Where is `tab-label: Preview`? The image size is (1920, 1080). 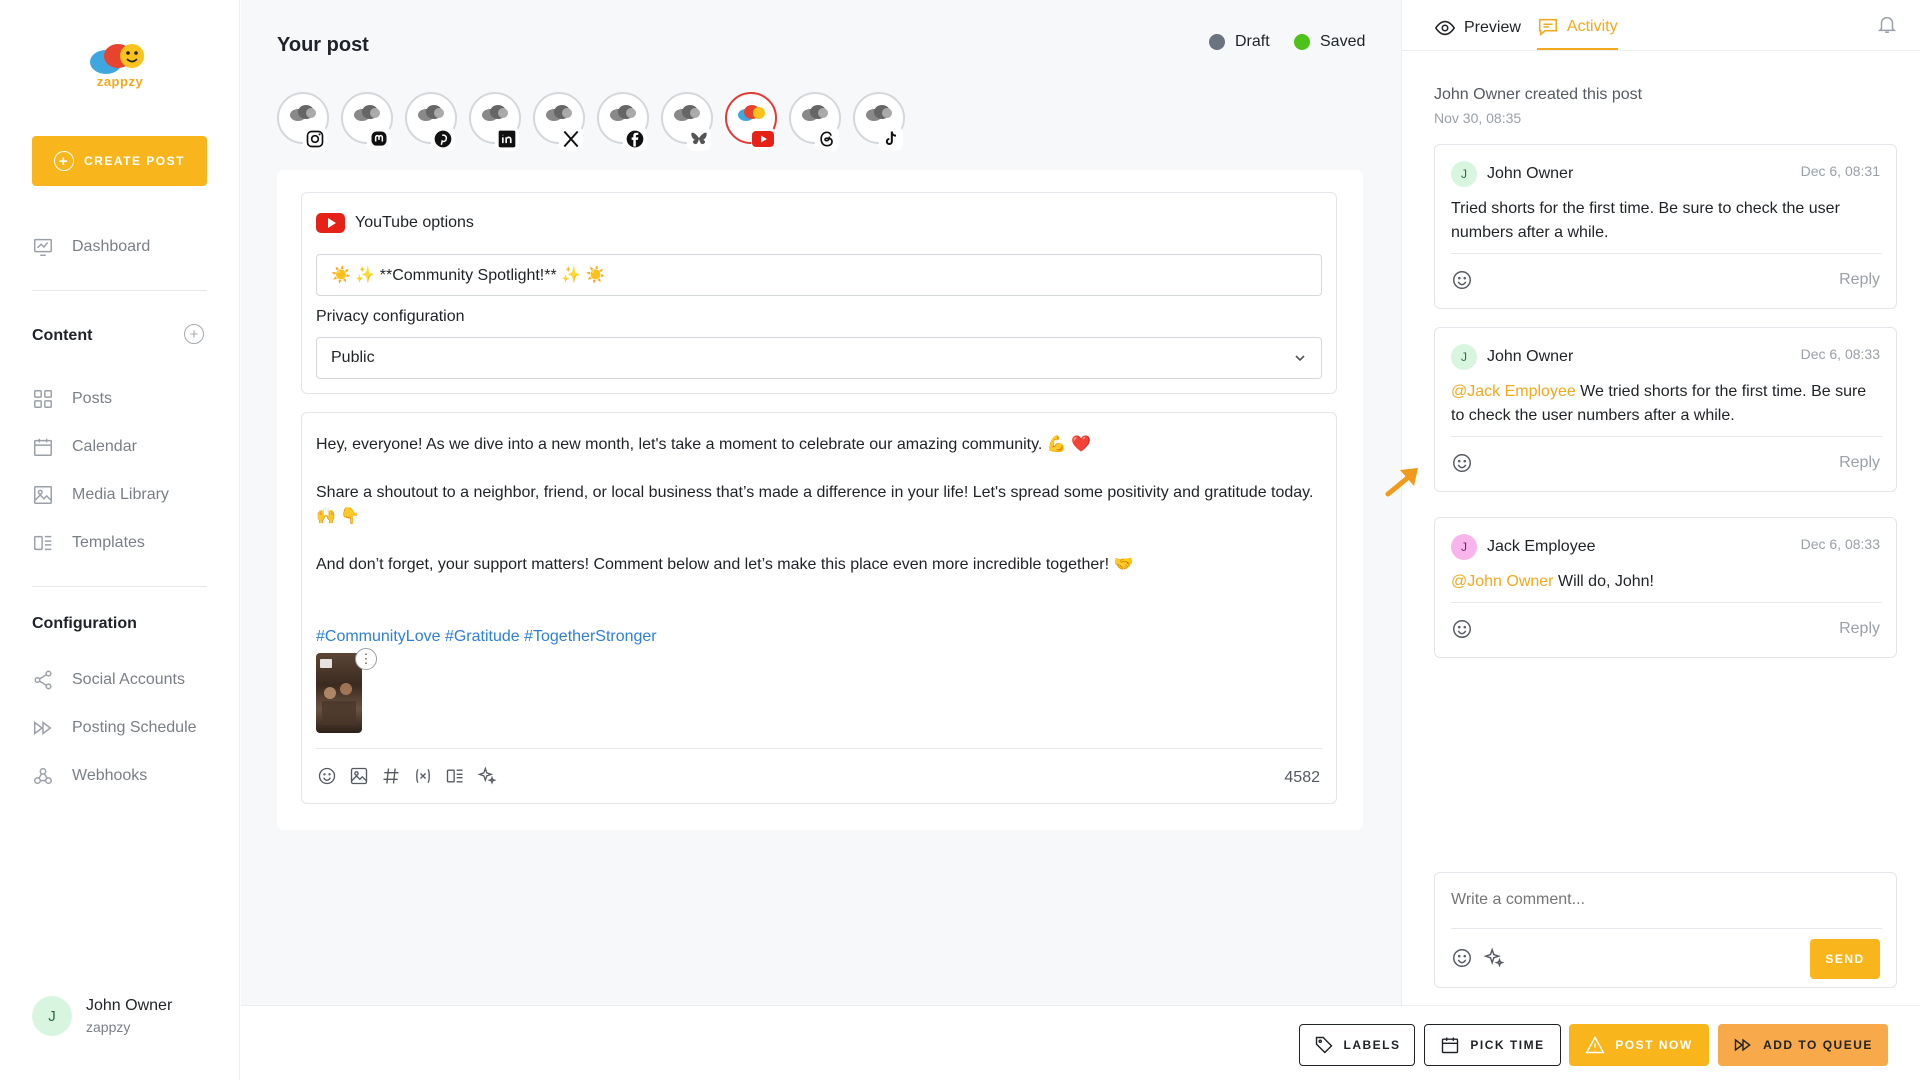 tab-label: Preview is located at coordinates (1492, 27).